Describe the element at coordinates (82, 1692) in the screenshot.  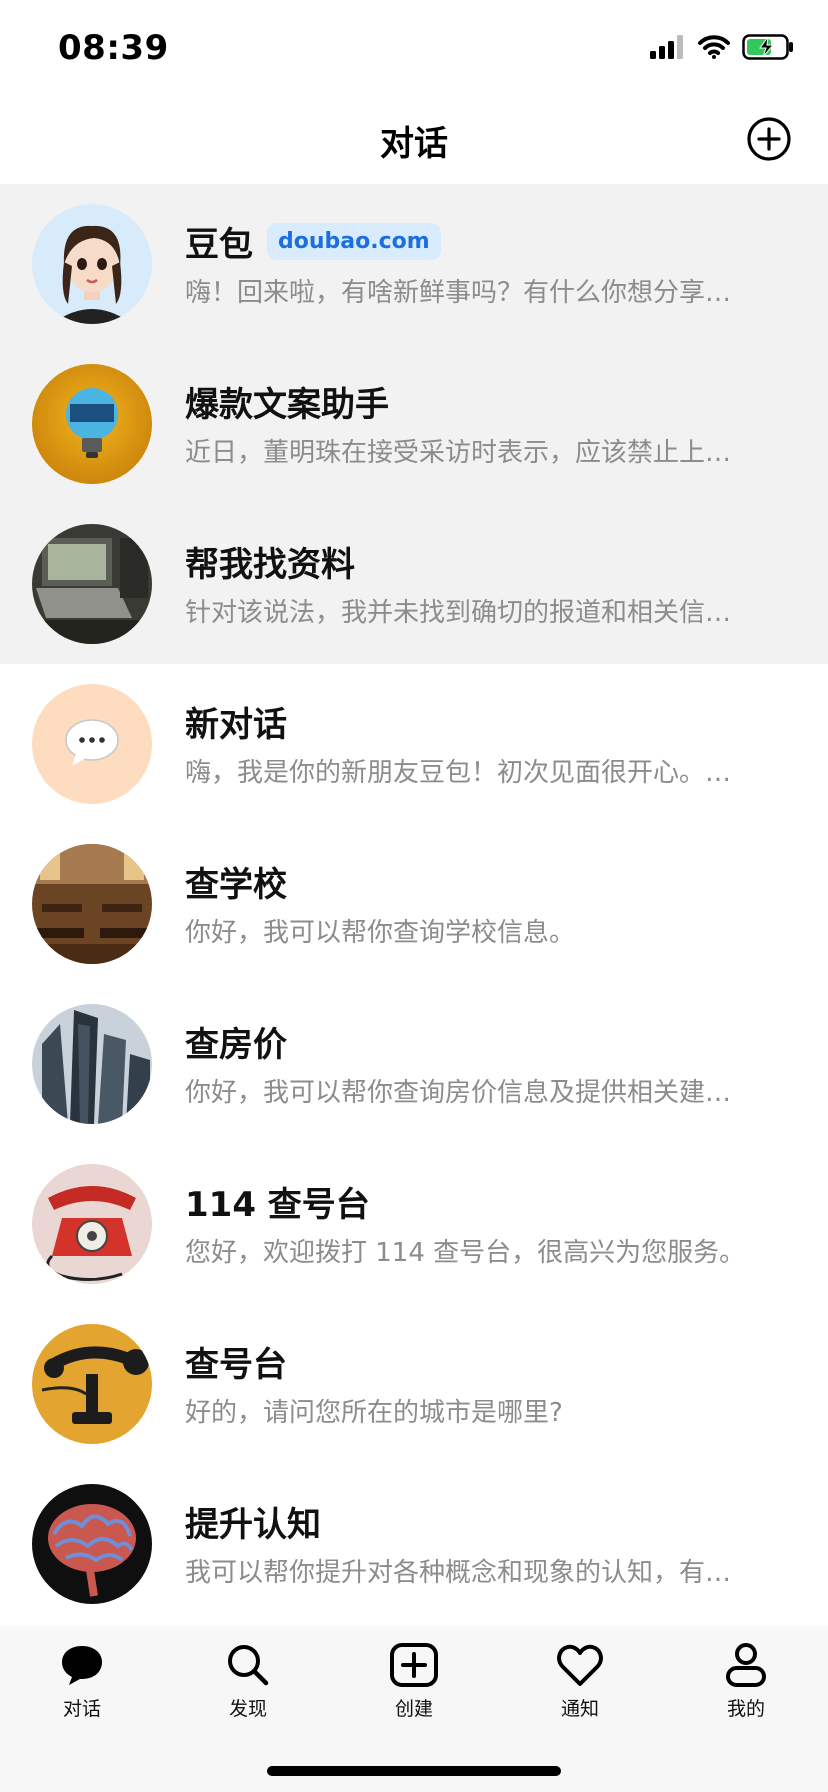
I see `tab-chat: 对话` at that location.